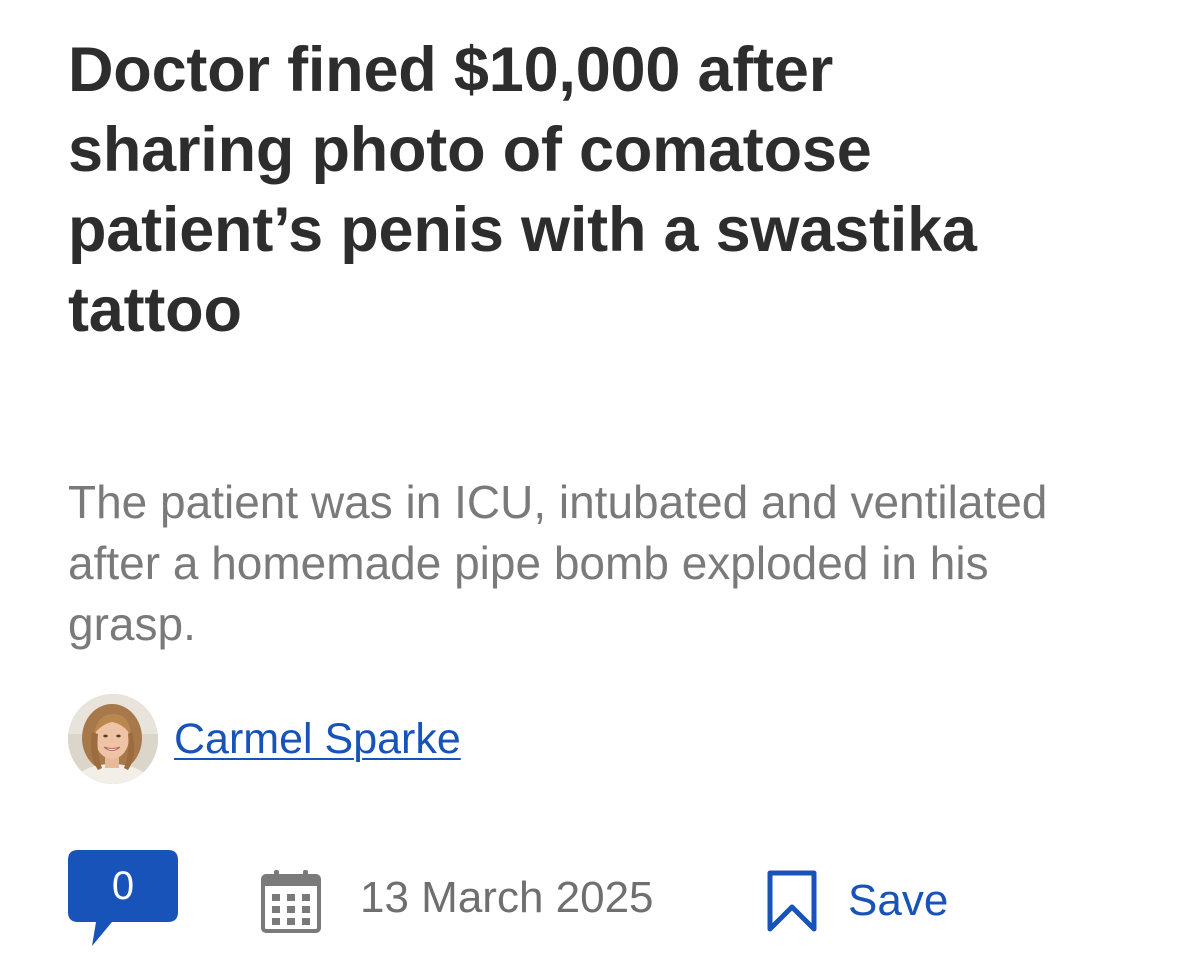 This screenshot has height=959, width=1200. I want to click on author-avatar, so click(113, 739).